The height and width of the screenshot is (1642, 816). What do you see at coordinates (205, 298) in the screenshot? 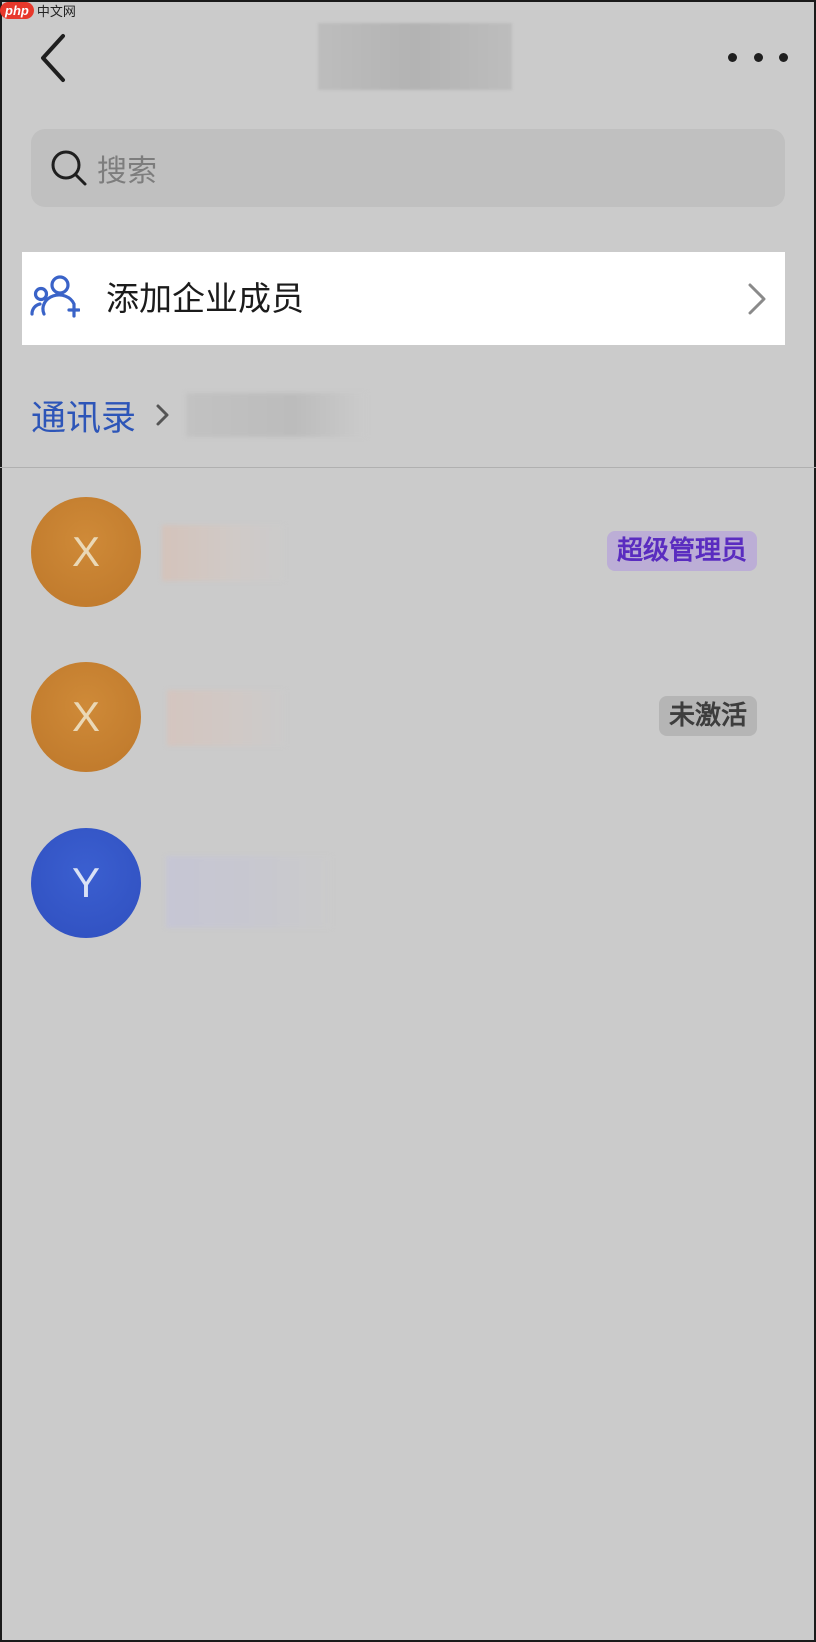
I see `add-member-label: 添加企业成员` at bounding box center [205, 298].